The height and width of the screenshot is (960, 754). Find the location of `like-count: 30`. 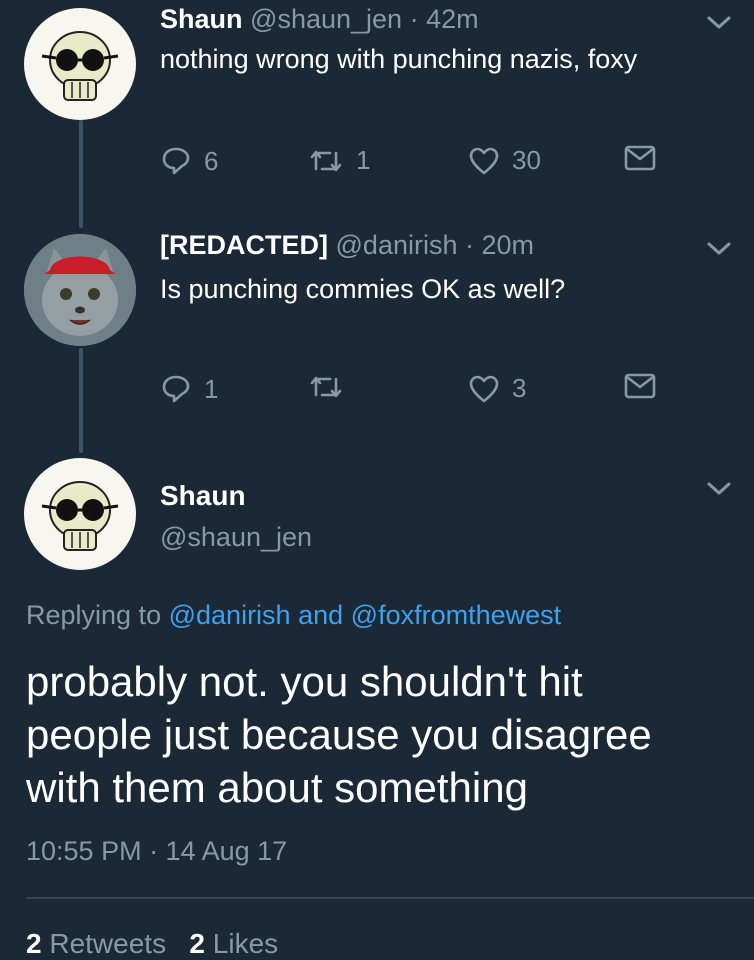

like-count: 30 is located at coordinates (526, 160).